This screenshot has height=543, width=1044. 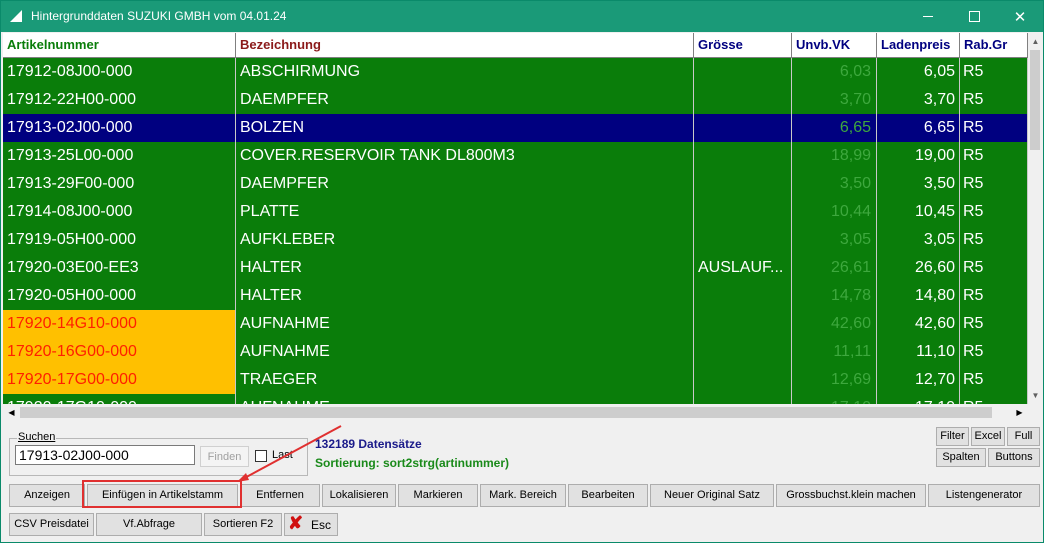 I want to click on csv-price-file-button: CSV Preisdatei, so click(x=51, y=524).